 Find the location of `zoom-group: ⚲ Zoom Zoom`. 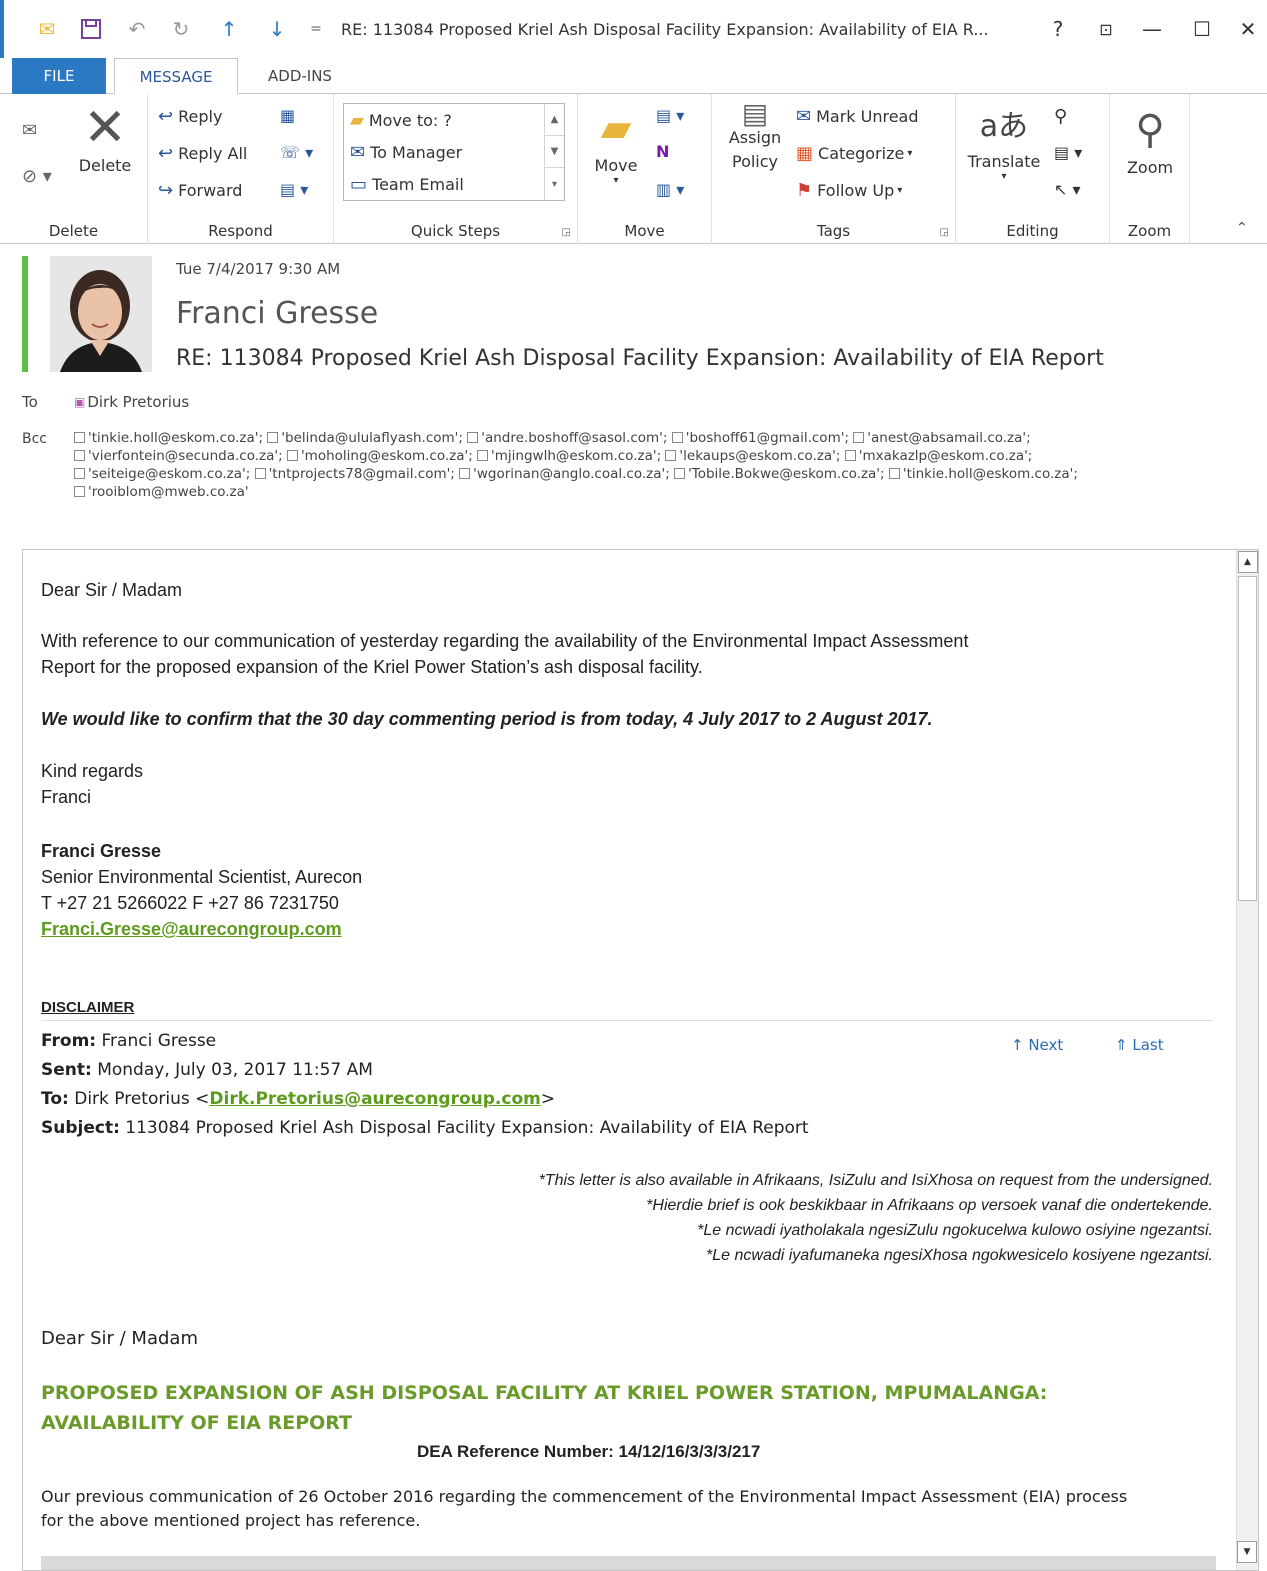

zoom-group: ⚲ Zoom Zoom is located at coordinates (1150, 169).